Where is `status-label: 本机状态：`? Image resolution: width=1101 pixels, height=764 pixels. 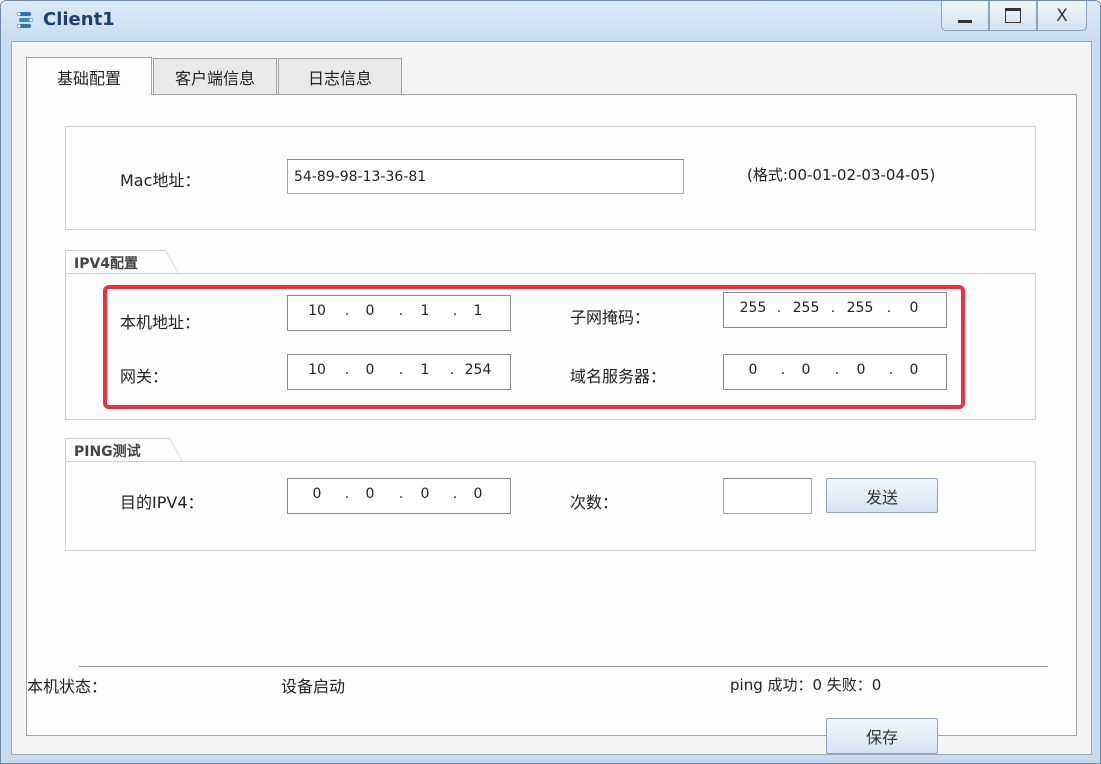 status-label: 本机状态： is located at coordinates (67, 686).